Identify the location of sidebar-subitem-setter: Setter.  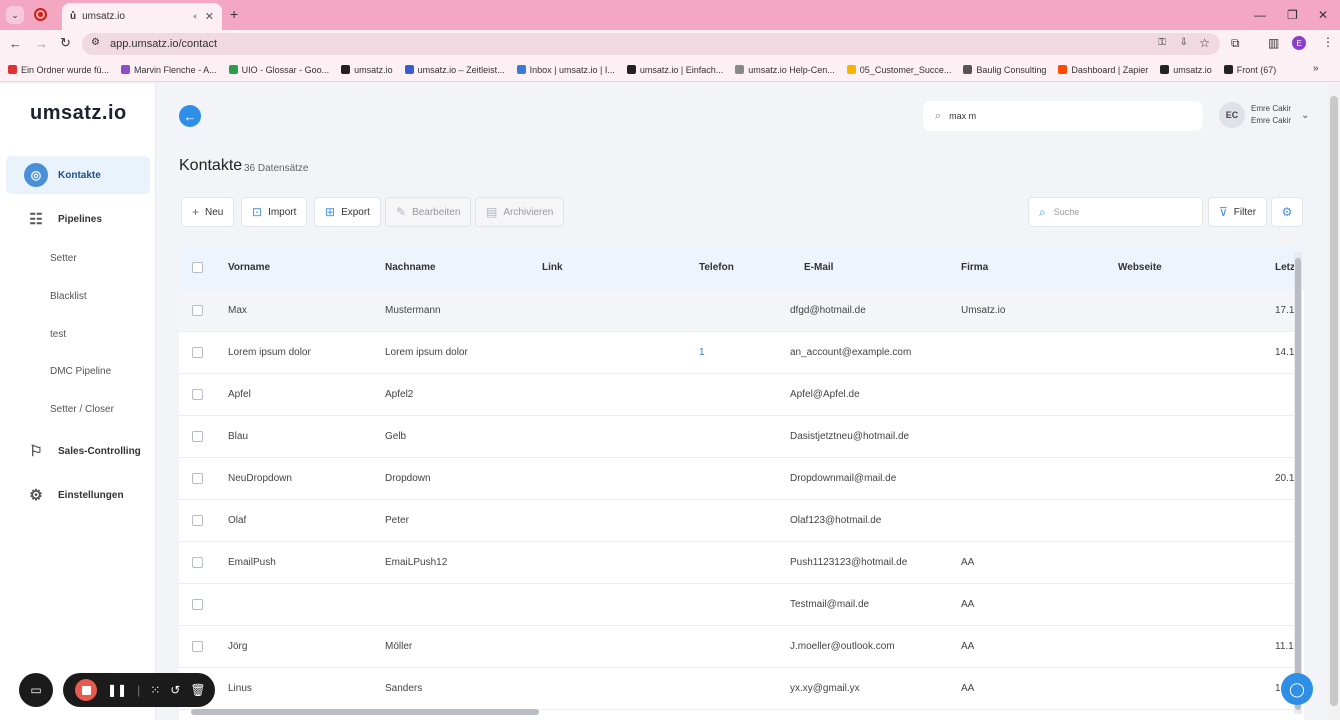
(63, 258).